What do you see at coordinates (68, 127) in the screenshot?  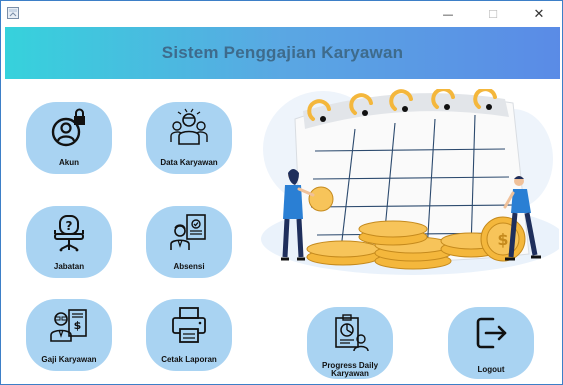 I see `user-lock-icon` at bounding box center [68, 127].